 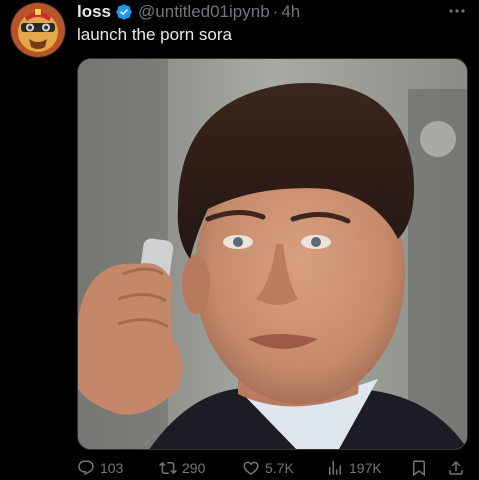 I want to click on reply-button: 103, so click(x=100, y=468).